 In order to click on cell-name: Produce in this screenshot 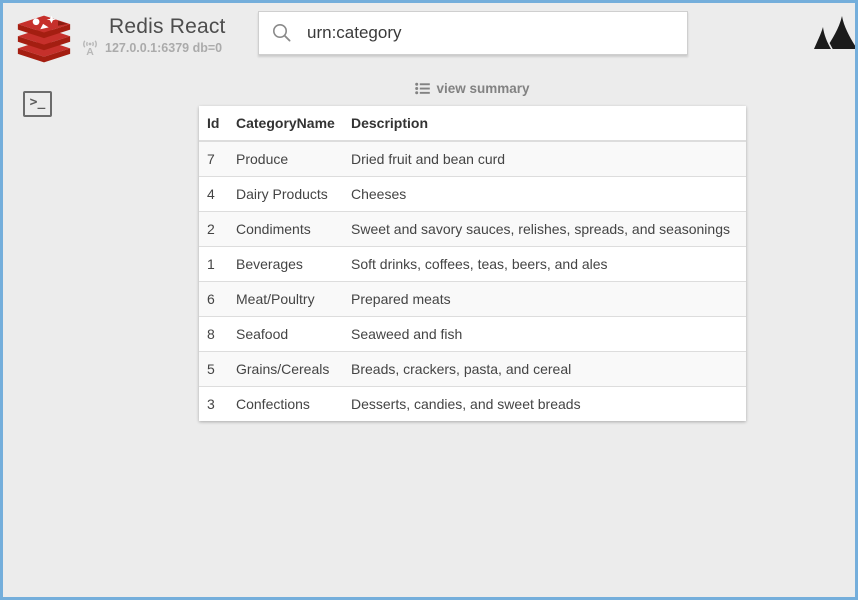, I will do `click(285, 158)`.